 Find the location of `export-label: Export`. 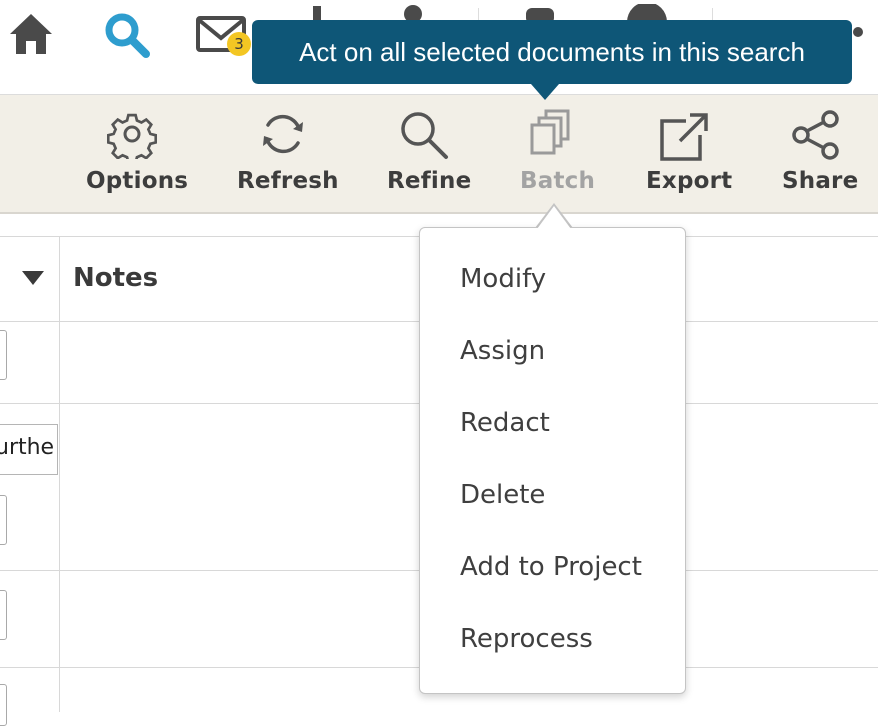

export-label: Export is located at coordinates (689, 181).